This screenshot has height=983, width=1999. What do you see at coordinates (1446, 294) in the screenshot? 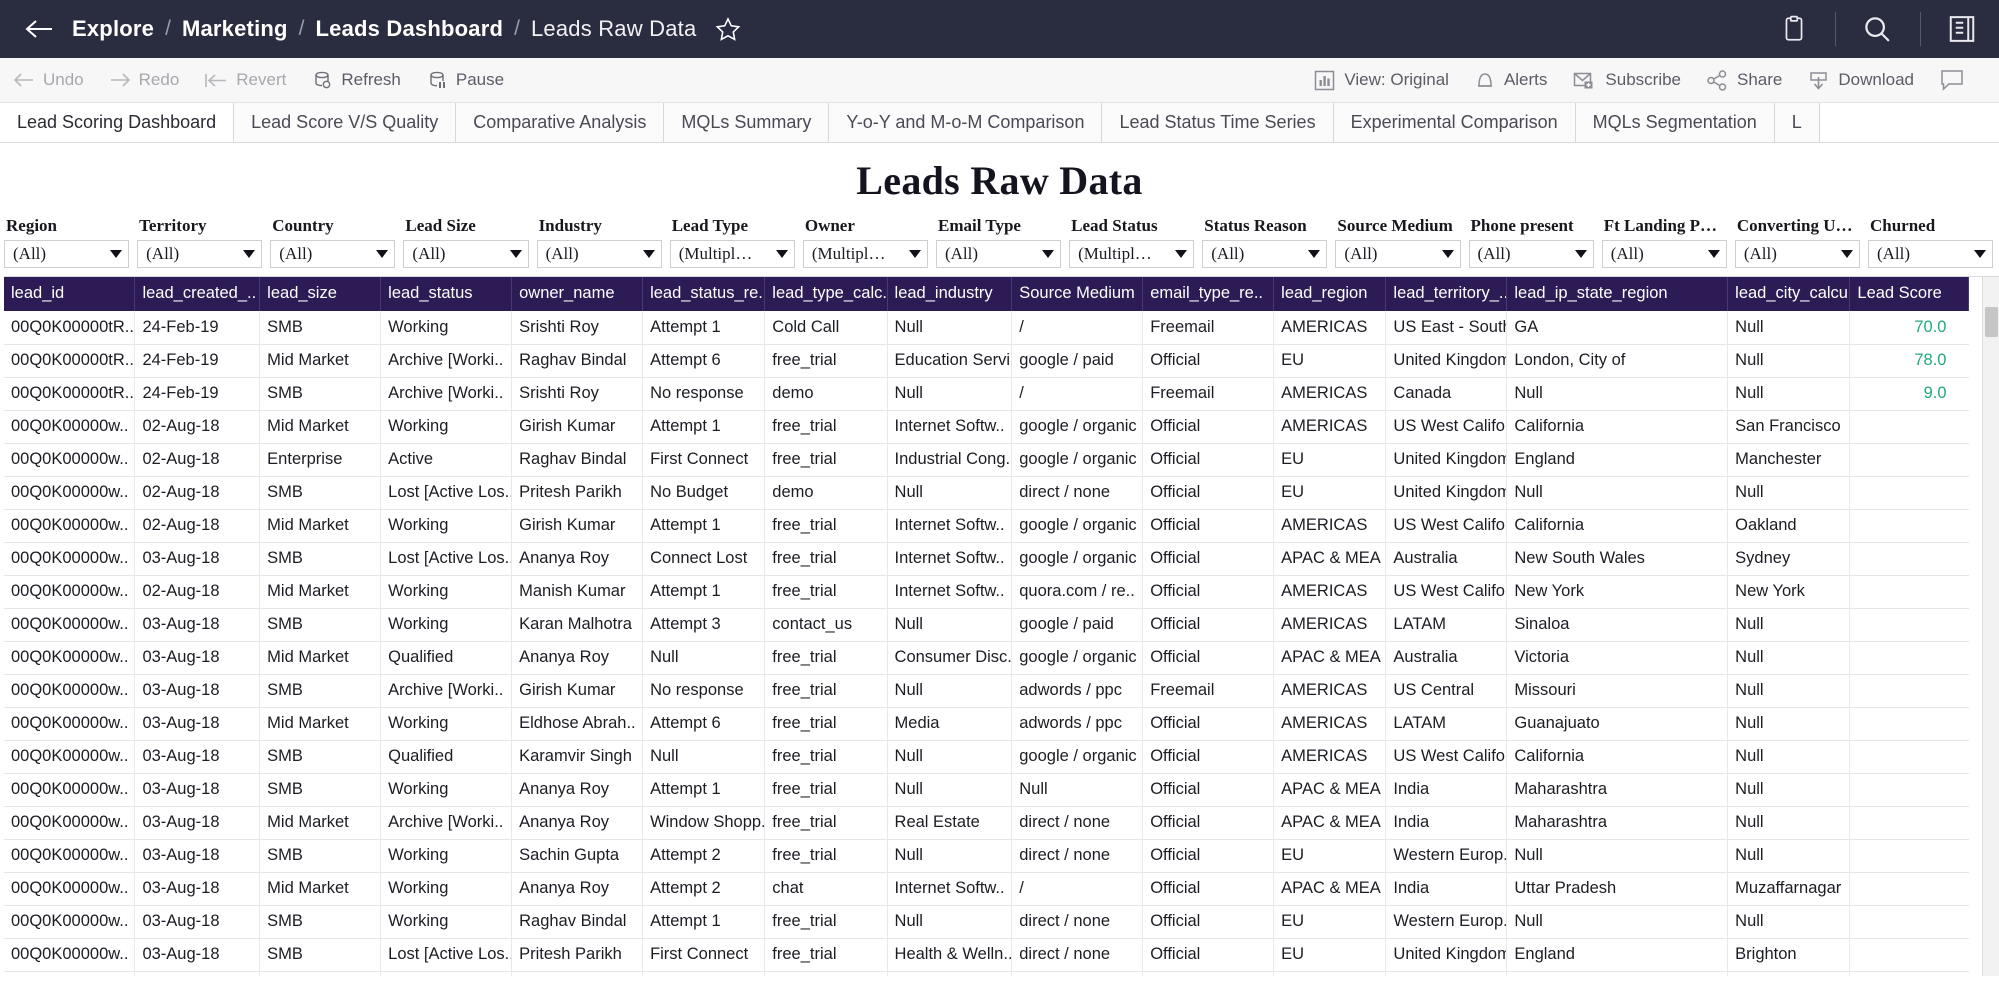
I see `column-header: lead_territory_..` at bounding box center [1446, 294].